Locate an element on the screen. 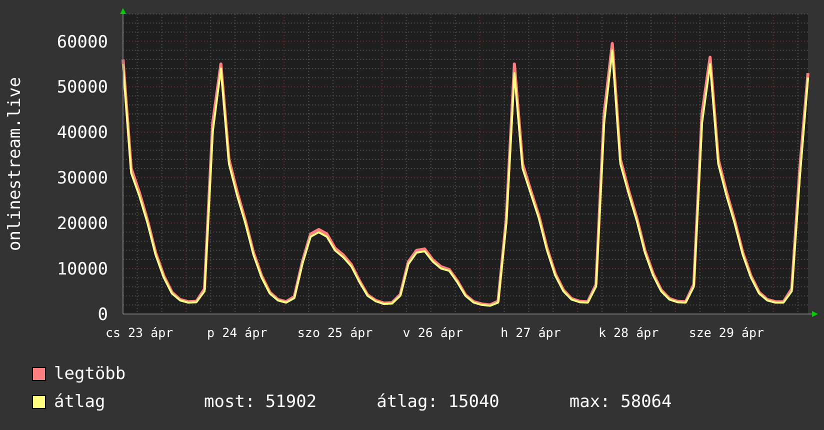 Image resolution: width=824 pixels, height=430 pixels. y-tick-label: 0 is located at coordinates (103, 315).